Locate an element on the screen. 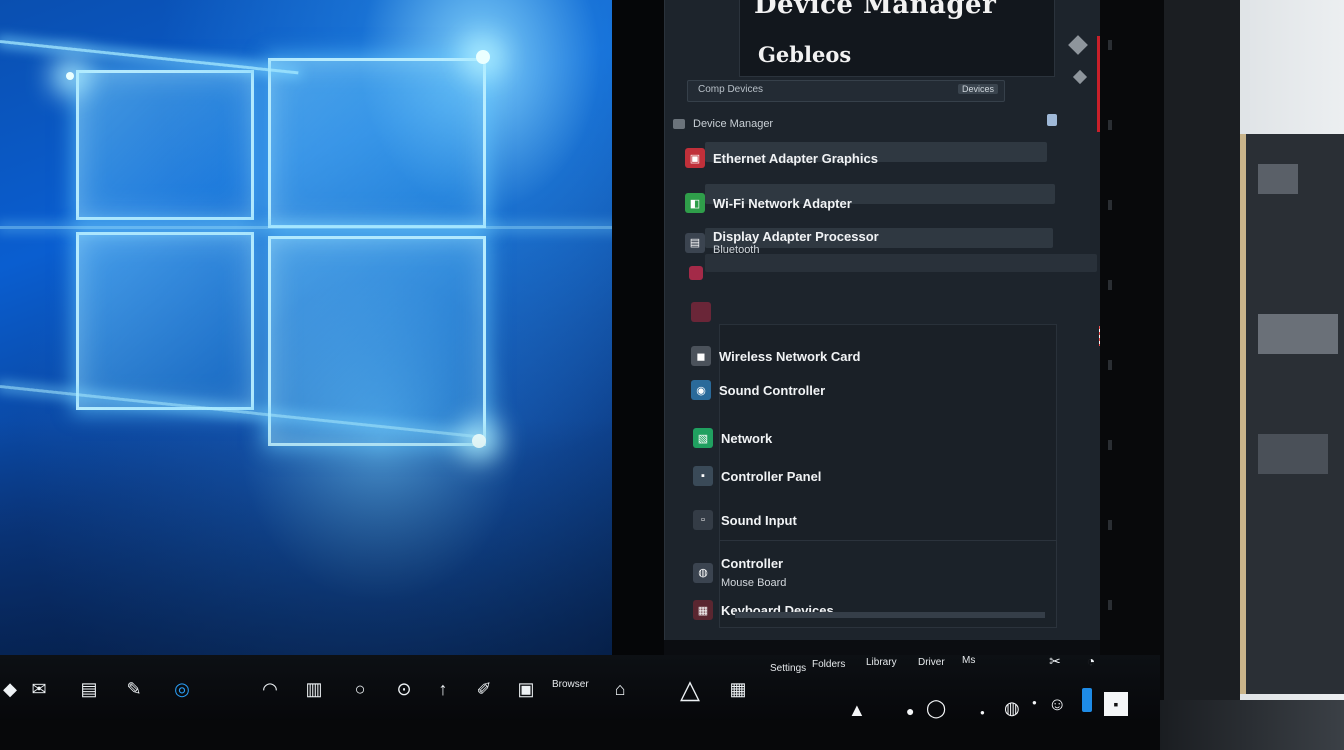 This screenshot has height=750, width=1344. monitor-bezel-right is located at coordinates (1132, 355).